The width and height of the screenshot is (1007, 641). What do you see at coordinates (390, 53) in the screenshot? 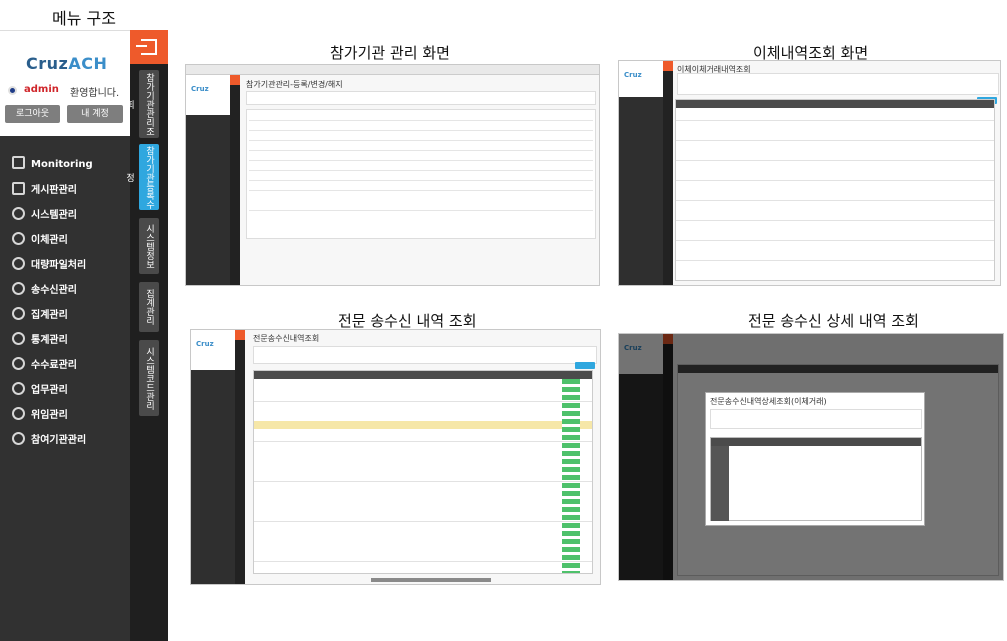
I see `screen-caption-participant: 참가기관 관리 화면` at bounding box center [390, 53].